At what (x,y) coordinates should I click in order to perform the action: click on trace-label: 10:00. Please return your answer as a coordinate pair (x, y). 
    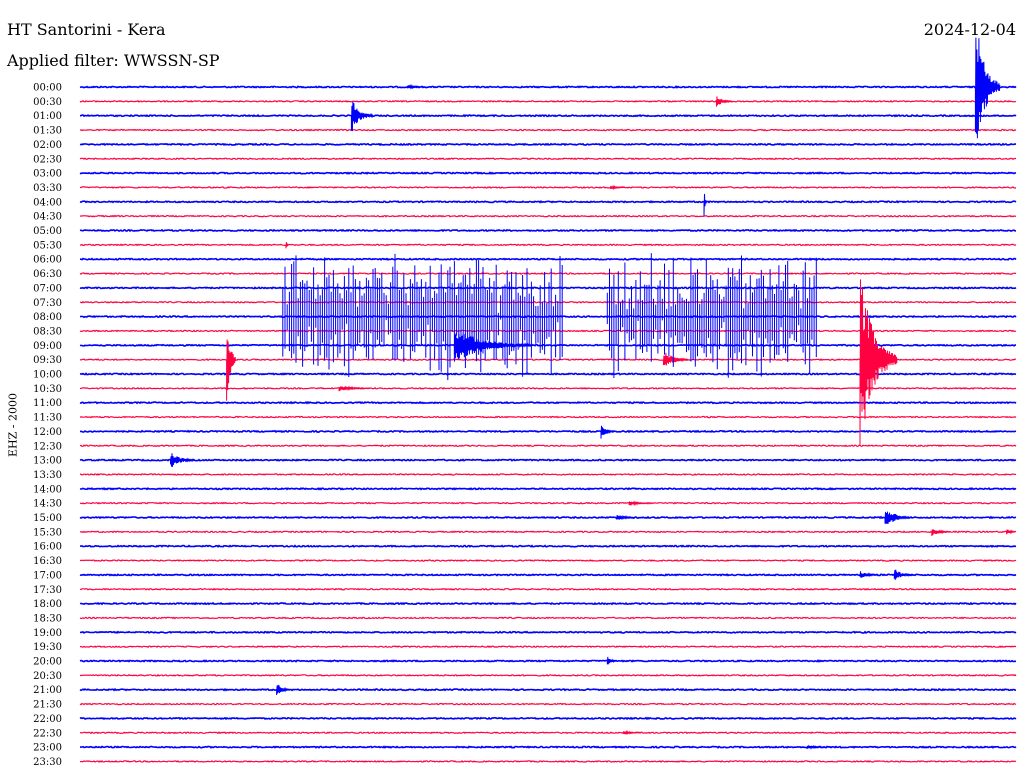
    Looking at the image, I should click on (47, 375).